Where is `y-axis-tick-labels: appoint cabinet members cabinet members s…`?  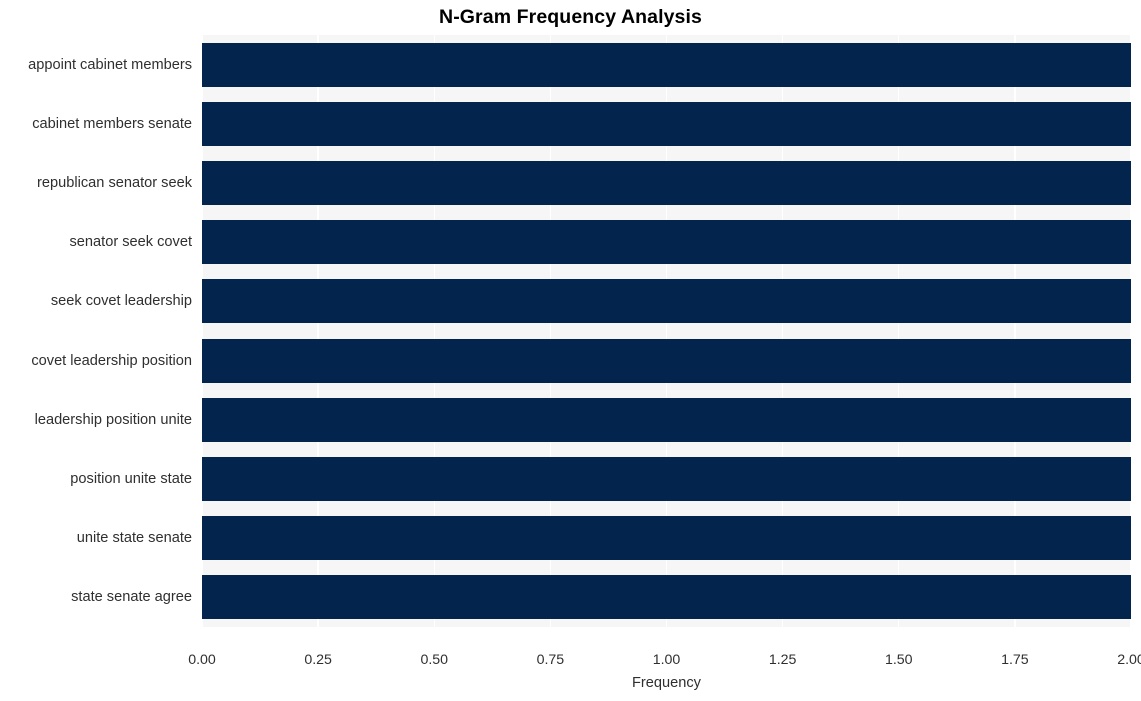 y-axis-tick-labels: appoint cabinet members cabinet members s… is located at coordinates (96, 331).